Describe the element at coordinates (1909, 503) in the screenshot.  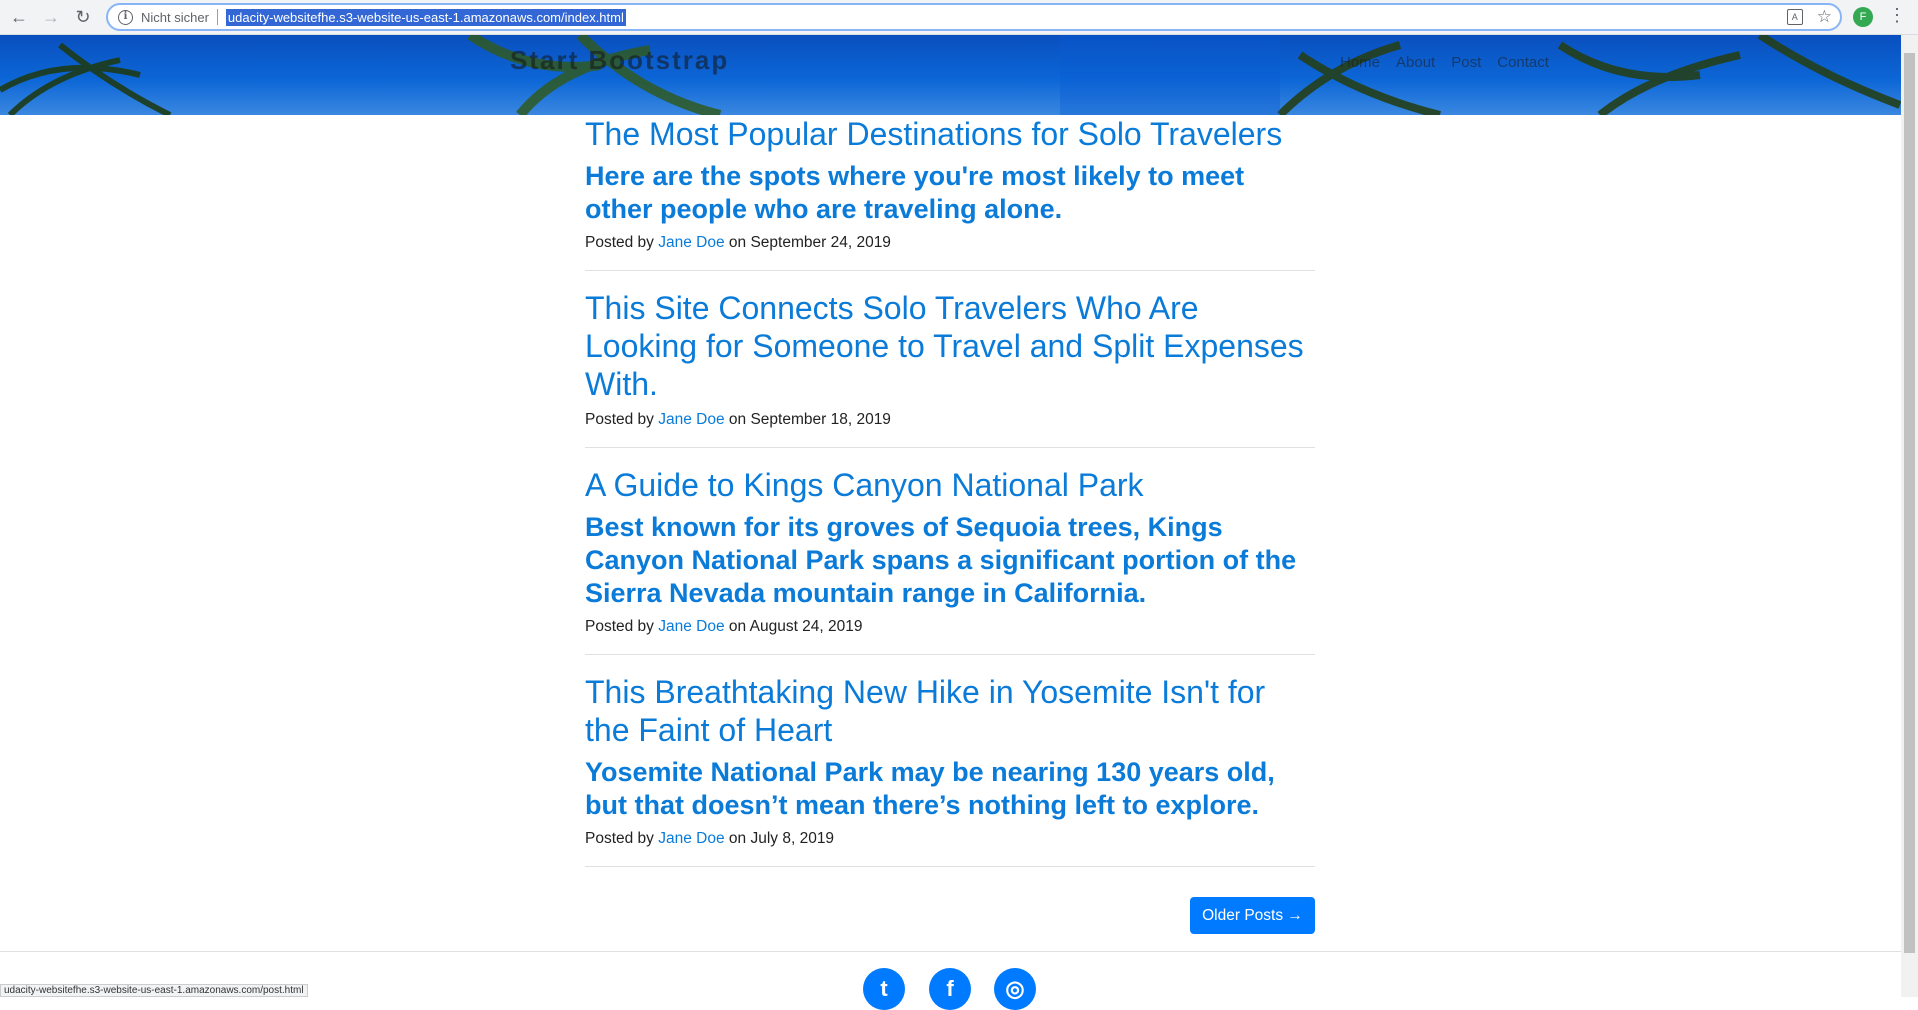
I see `scroll-thumb` at that location.